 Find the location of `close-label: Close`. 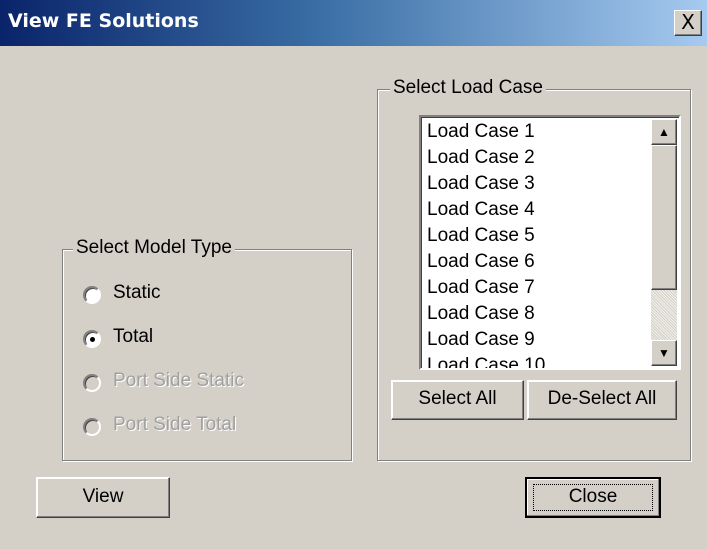

close-label: Close is located at coordinates (593, 496).